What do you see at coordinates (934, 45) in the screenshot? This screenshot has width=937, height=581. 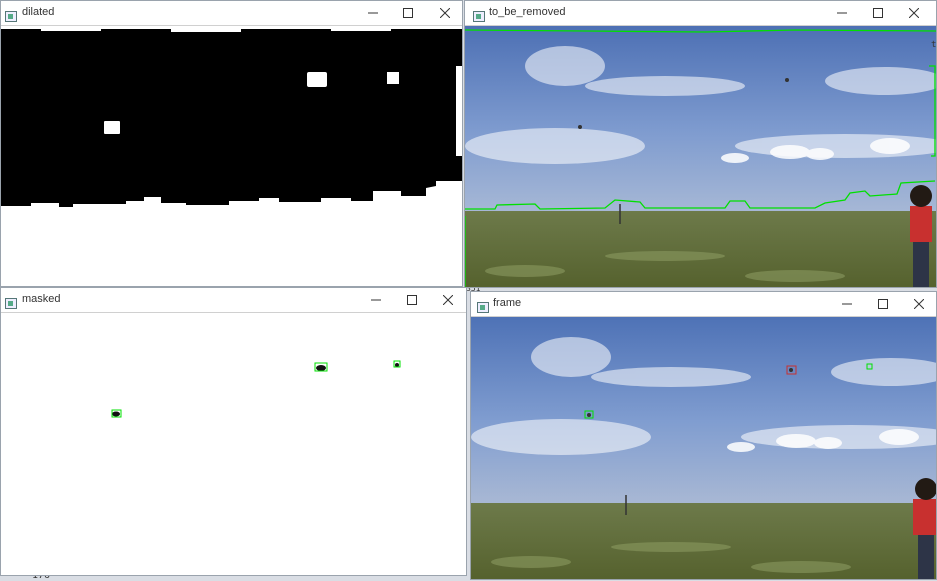 I see `background-text-side: t` at bounding box center [934, 45].